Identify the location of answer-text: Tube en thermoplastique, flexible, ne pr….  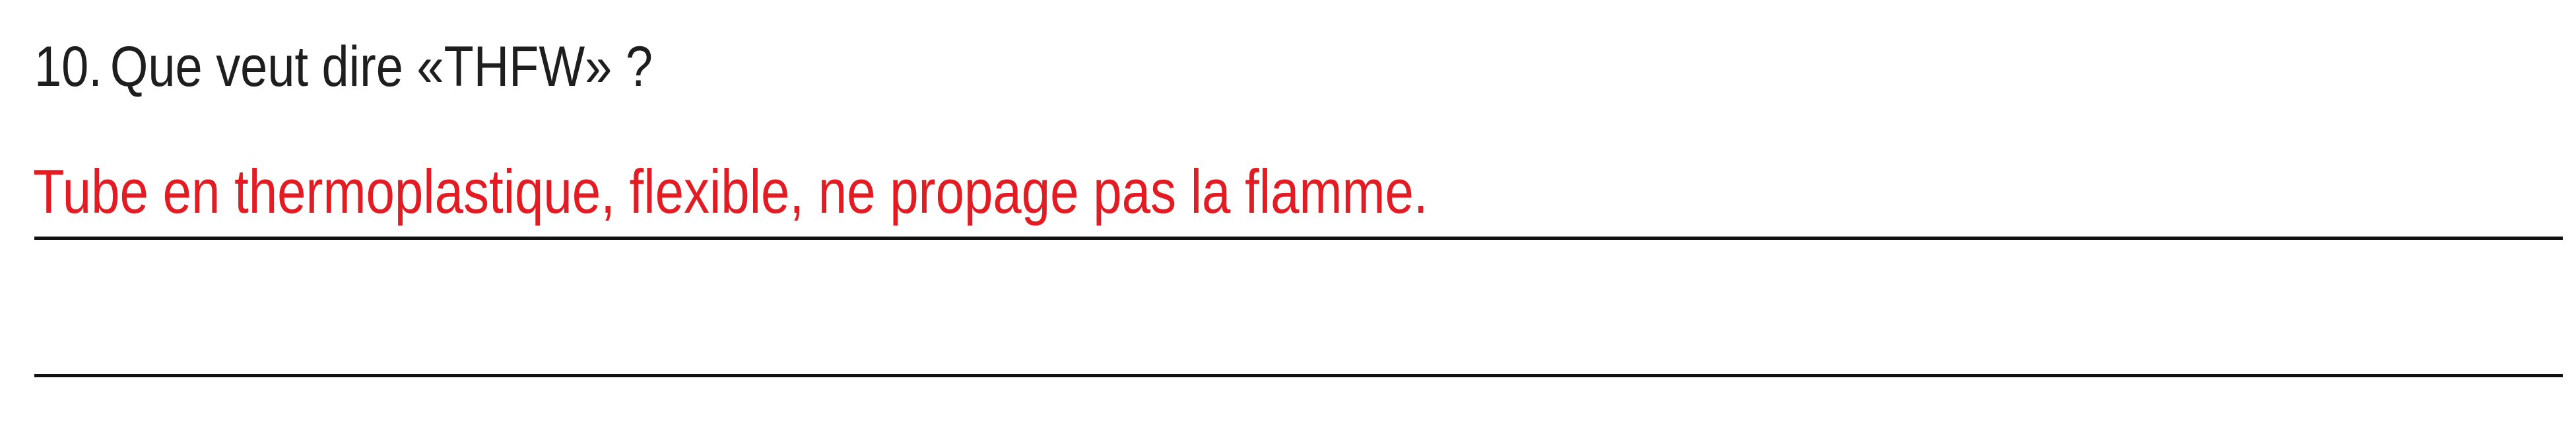
(730, 192).